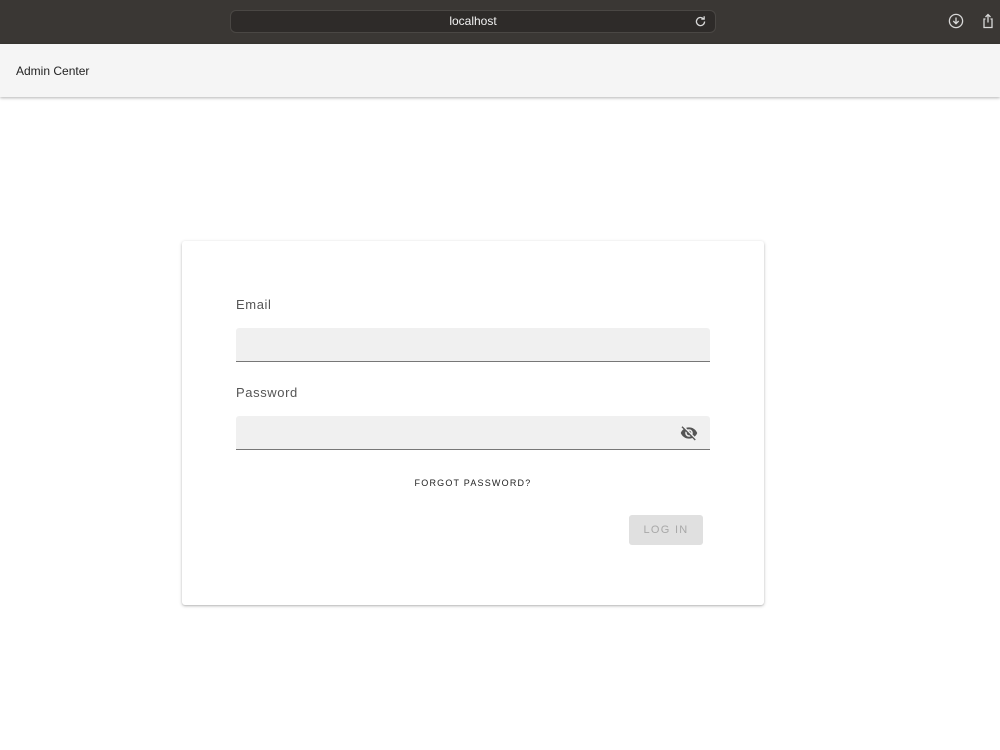 The image size is (1000, 750). I want to click on password-input, so click(473, 433).